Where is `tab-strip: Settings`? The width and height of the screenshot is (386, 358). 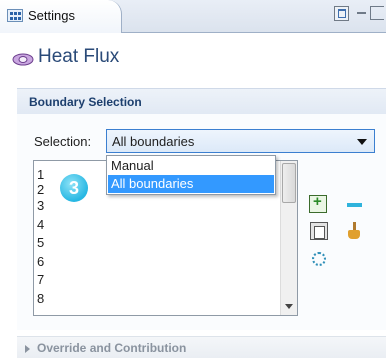
tab-strip: Settings is located at coordinates (193, 16).